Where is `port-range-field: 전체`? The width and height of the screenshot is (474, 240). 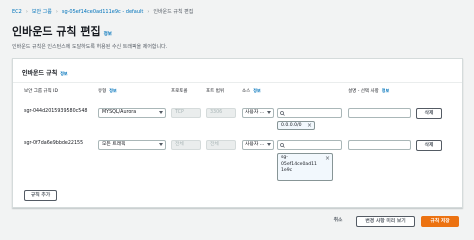
port-range-field: 전체 is located at coordinates (221, 145).